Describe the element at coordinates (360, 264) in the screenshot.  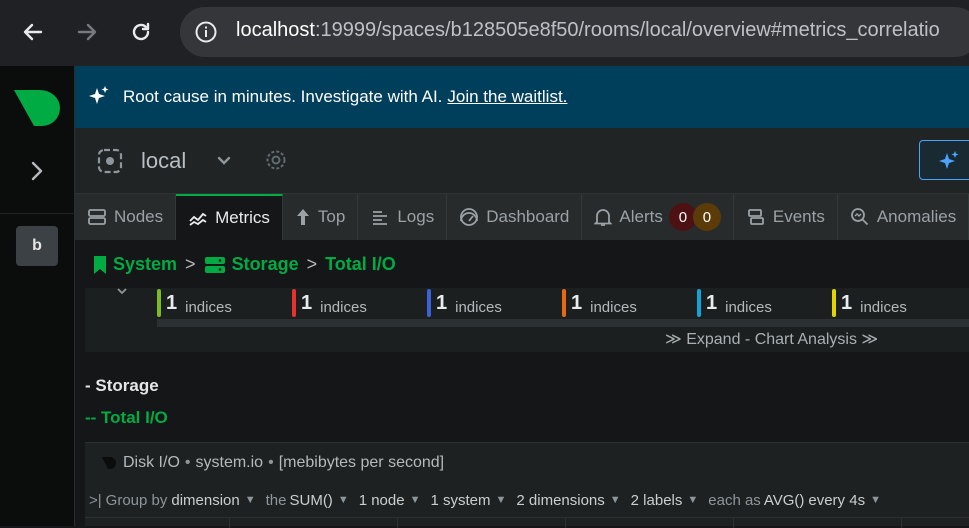
I see `breadcrumb-total-io: Total I/O` at that location.